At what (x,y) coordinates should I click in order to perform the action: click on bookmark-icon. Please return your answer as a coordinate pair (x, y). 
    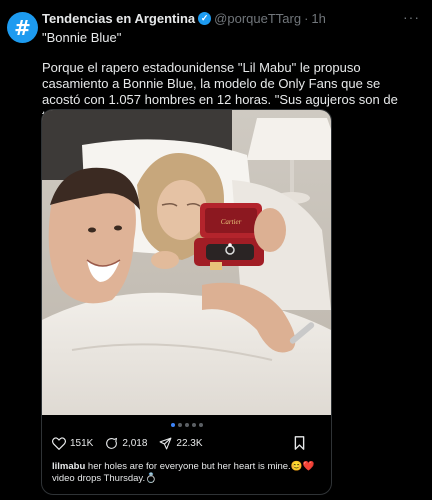
    Looking at the image, I should click on (299, 443).